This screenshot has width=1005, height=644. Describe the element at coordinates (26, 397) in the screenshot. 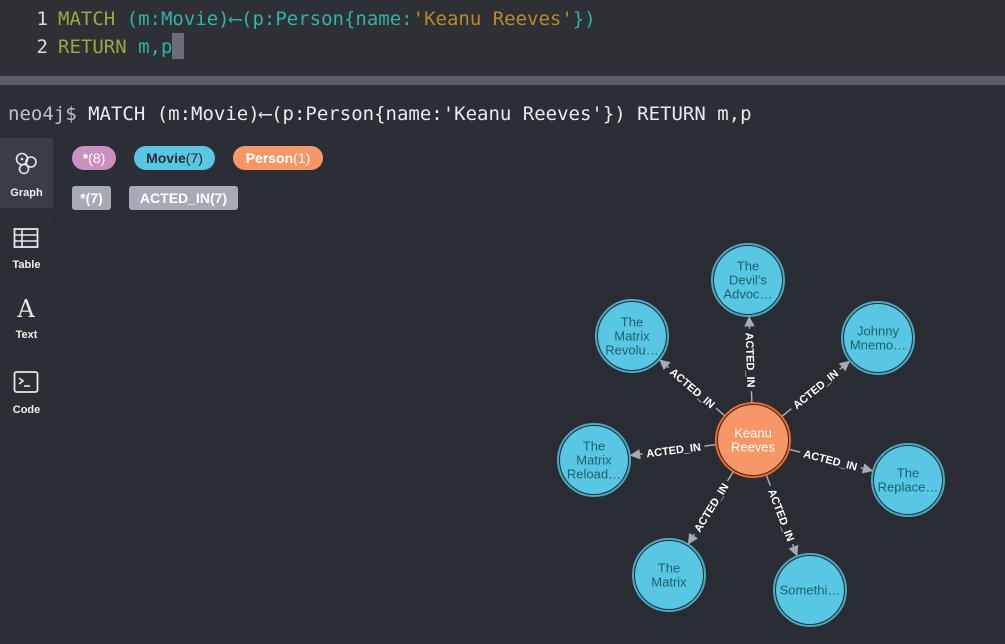

I see `sidebar-item-code: Code` at that location.